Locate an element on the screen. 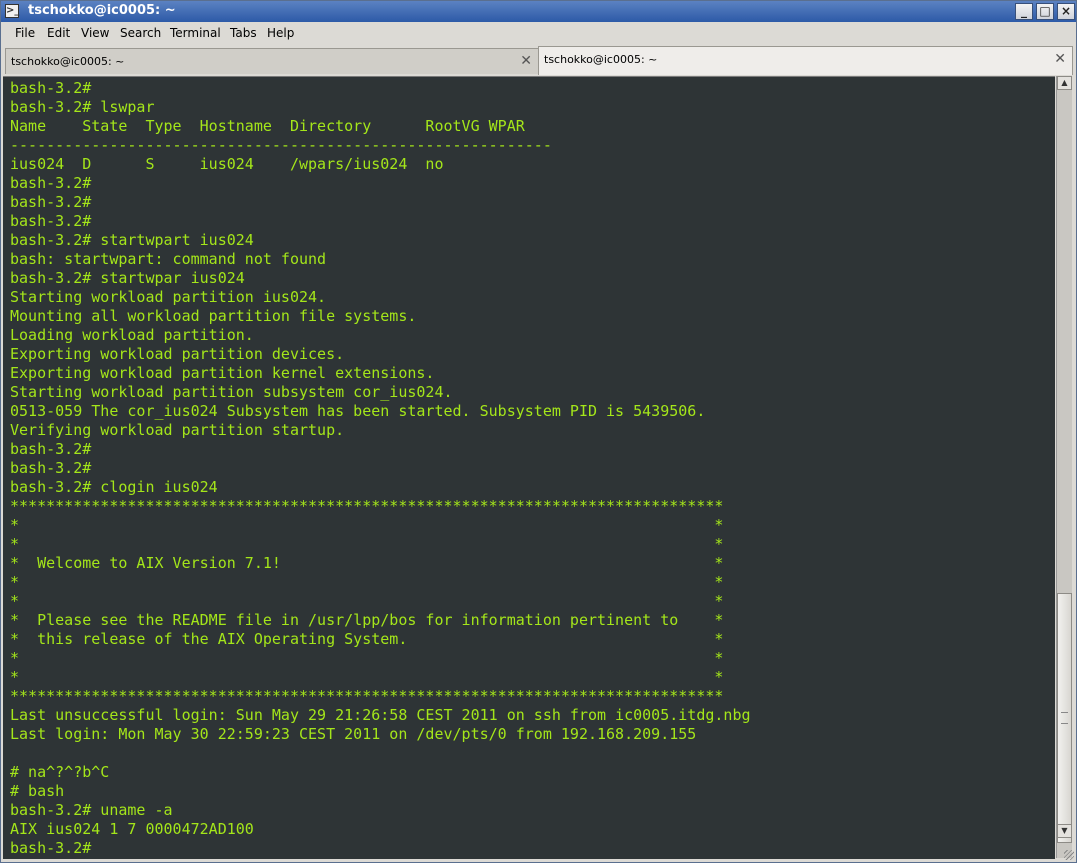  window-title: tschokko@ic0005: ~ is located at coordinates (102, 10).